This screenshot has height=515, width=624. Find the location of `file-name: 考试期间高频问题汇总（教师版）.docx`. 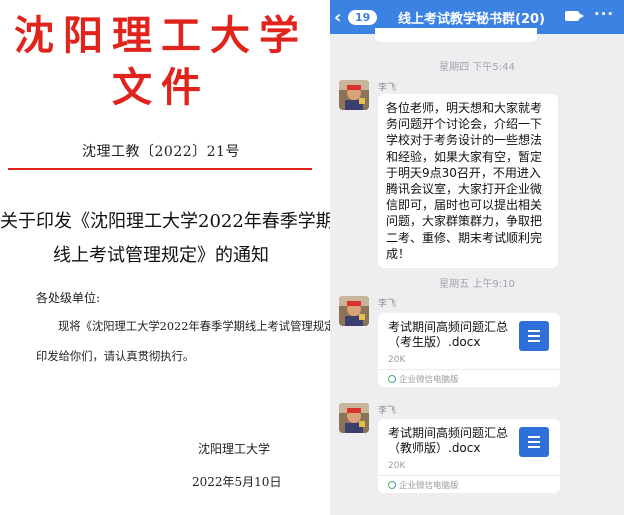

file-name: 考试期间高频问题汇总（教师版）.docx is located at coordinates (448, 440).